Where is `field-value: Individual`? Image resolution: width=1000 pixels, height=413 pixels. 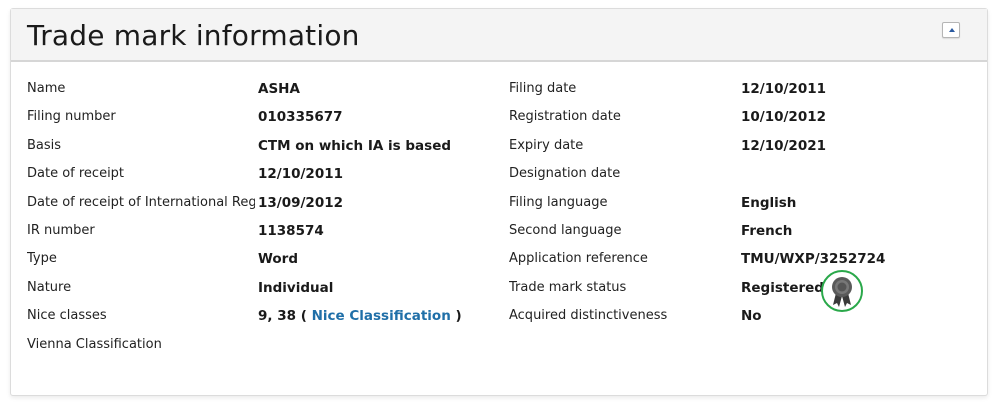
field-value: Individual is located at coordinates (296, 287).